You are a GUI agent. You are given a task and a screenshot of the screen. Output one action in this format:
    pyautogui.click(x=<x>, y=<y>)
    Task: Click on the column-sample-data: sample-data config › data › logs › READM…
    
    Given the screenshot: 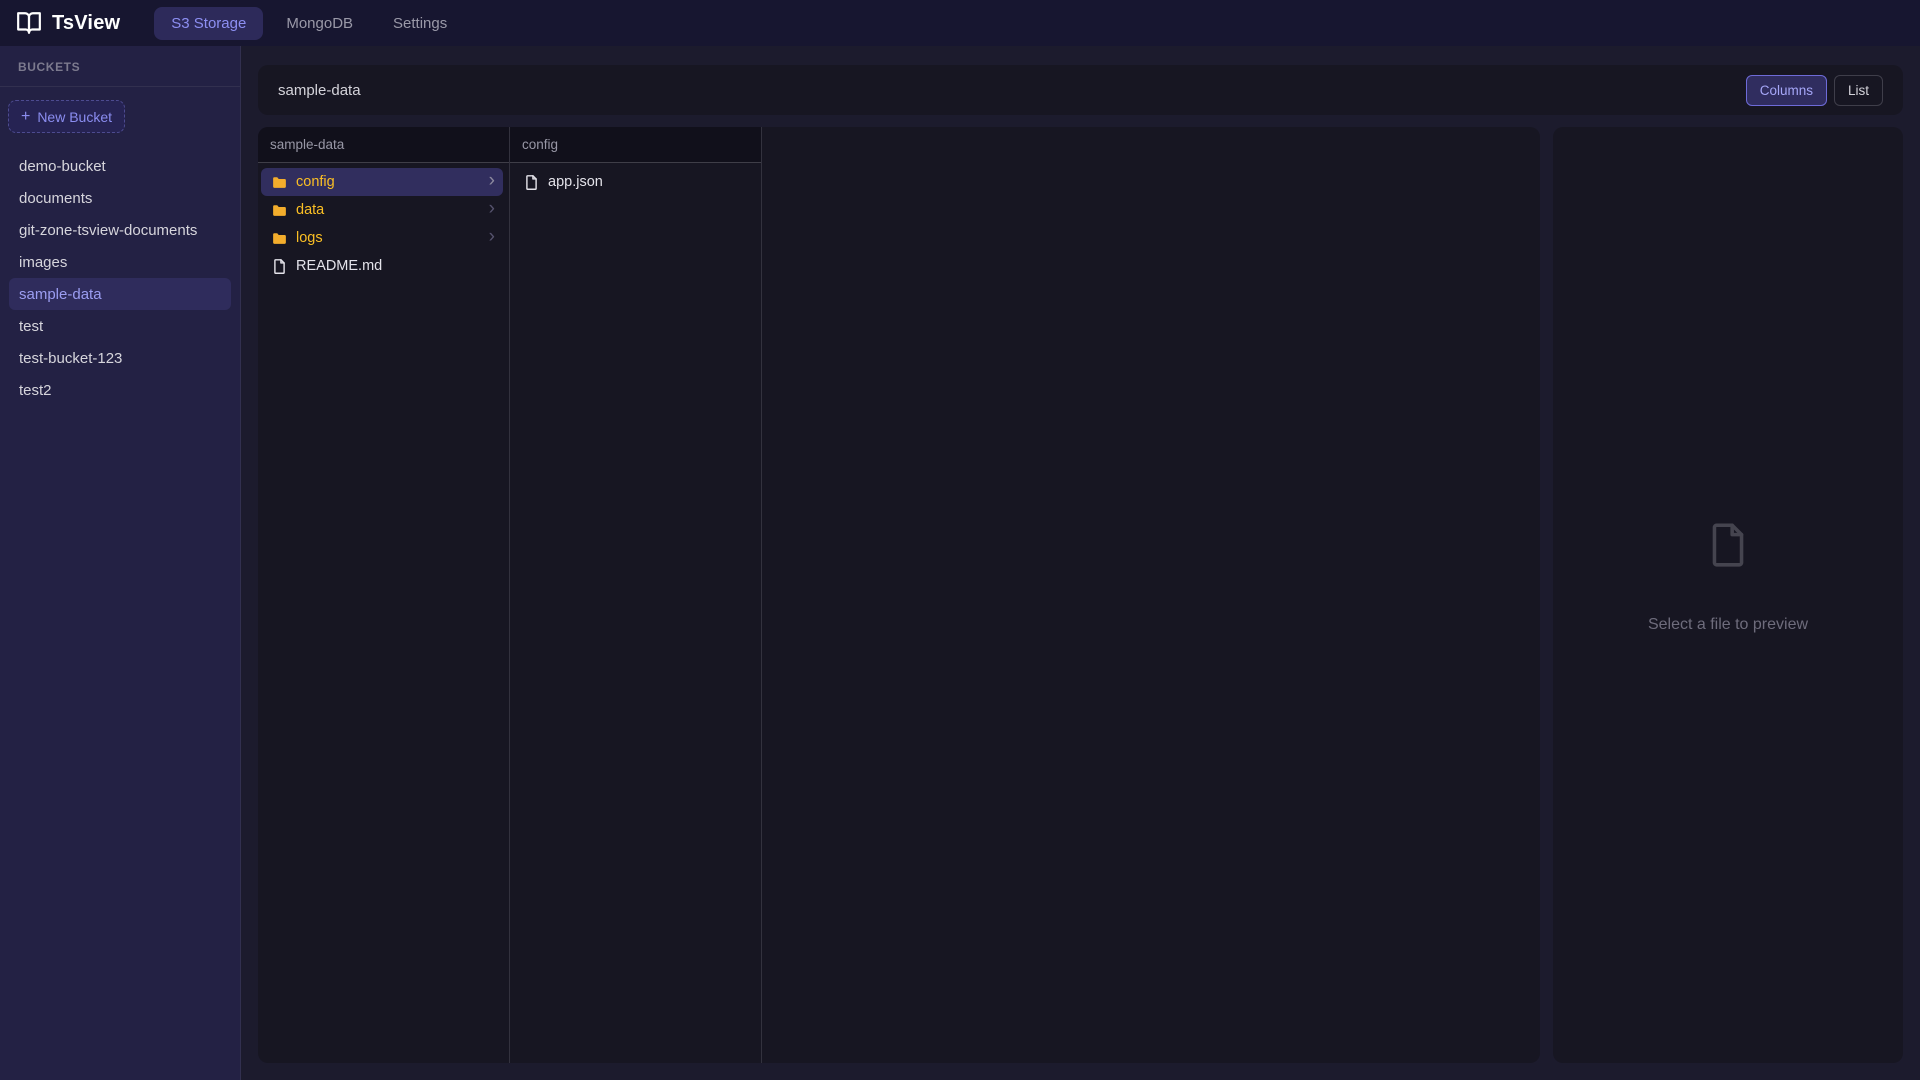 What is the action you would take?
    pyautogui.click(x=384, y=595)
    